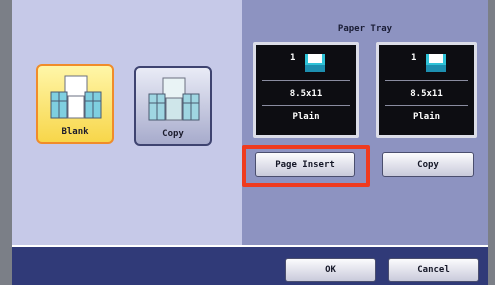 This screenshot has width=495, height=285. I want to click on left-bezel, so click(6, 142).